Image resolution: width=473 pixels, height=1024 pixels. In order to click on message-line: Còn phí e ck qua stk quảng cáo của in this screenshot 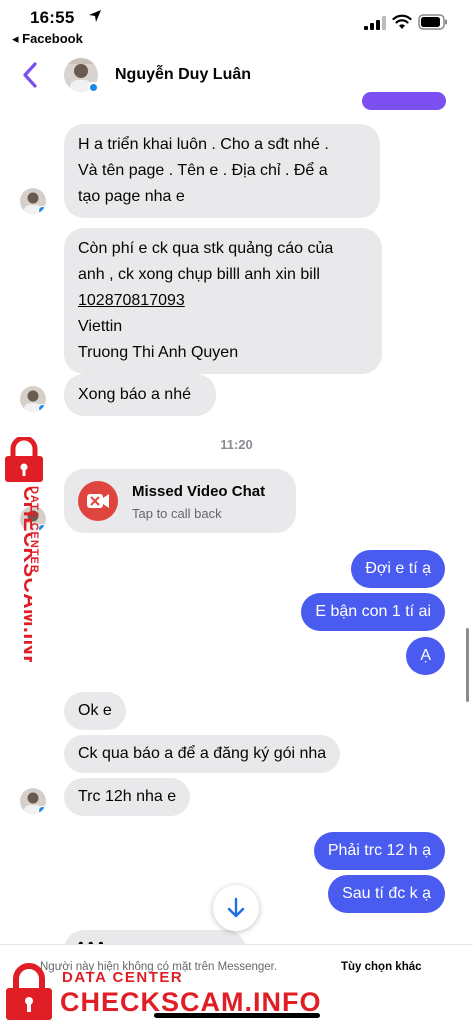, I will do `click(206, 248)`.